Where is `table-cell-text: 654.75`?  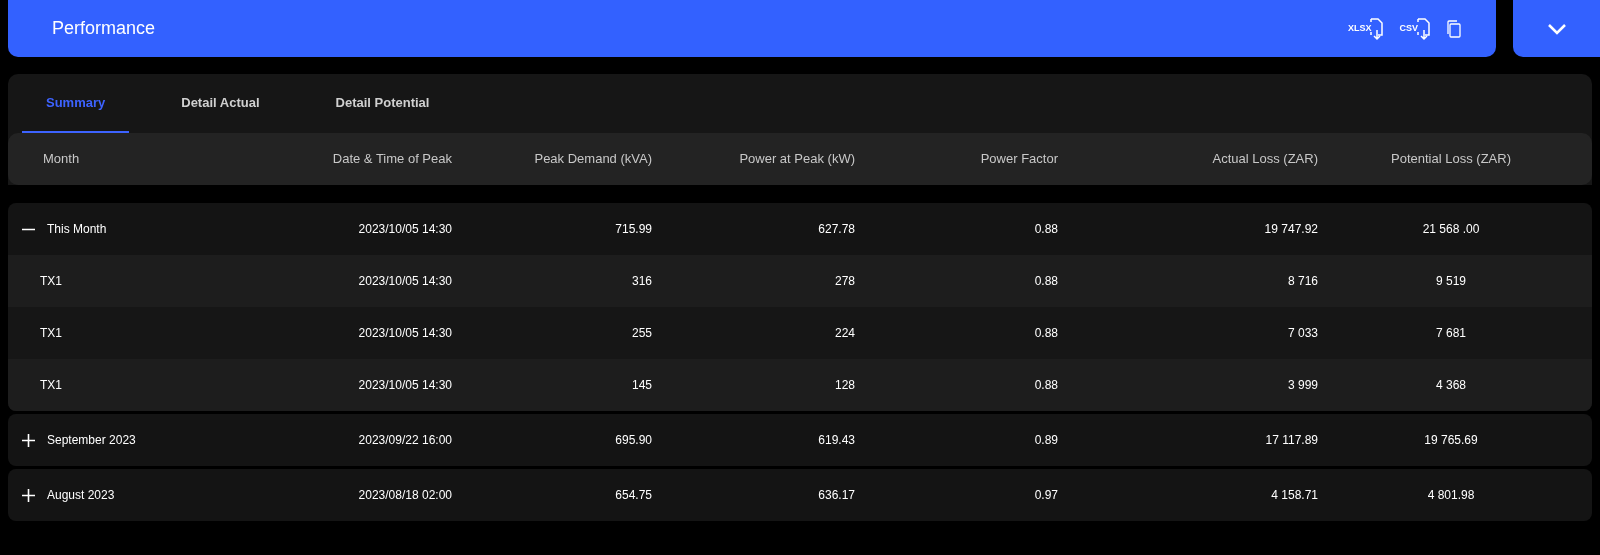 table-cell-text: 654.75 is located at coordinates (633, 495).